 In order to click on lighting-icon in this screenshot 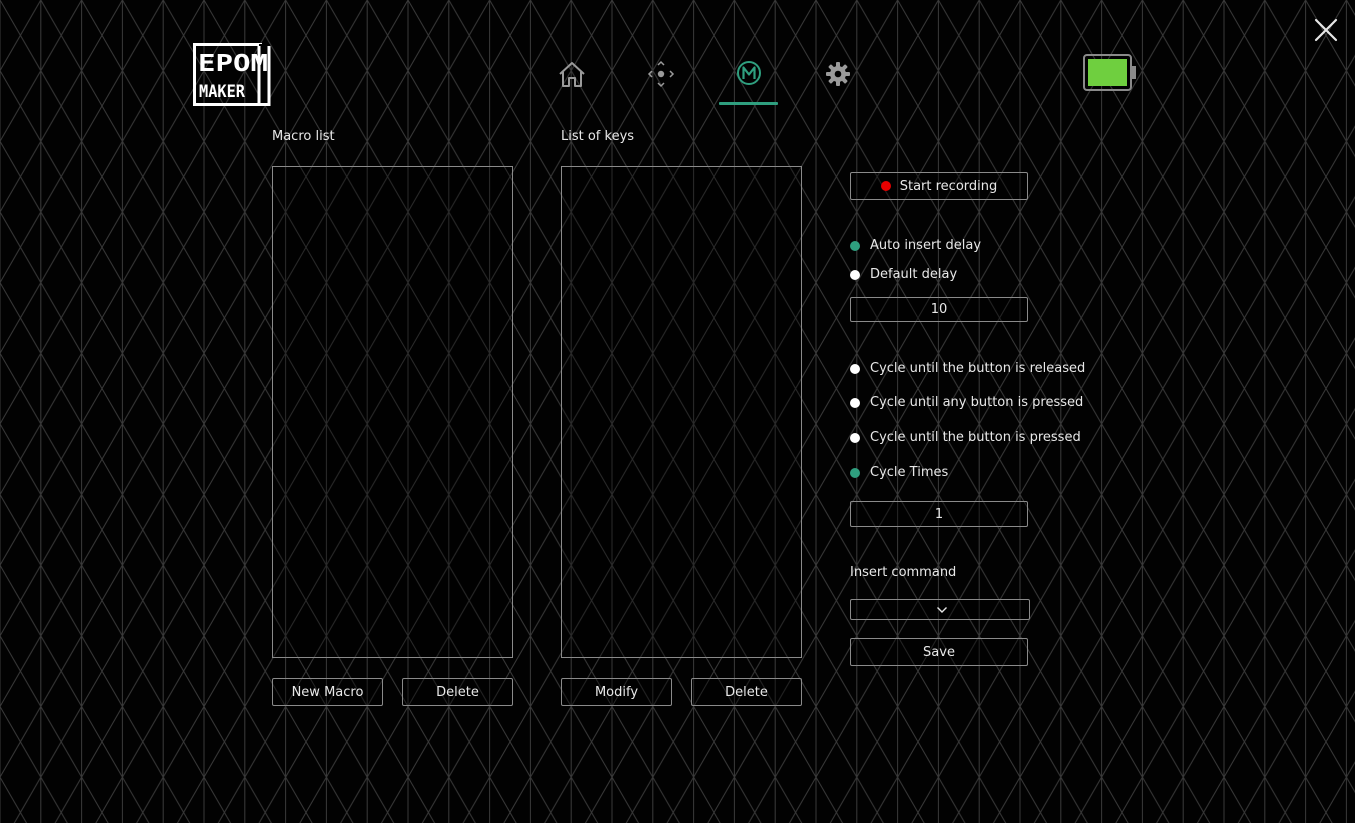, I will do `click(661, 74)`.